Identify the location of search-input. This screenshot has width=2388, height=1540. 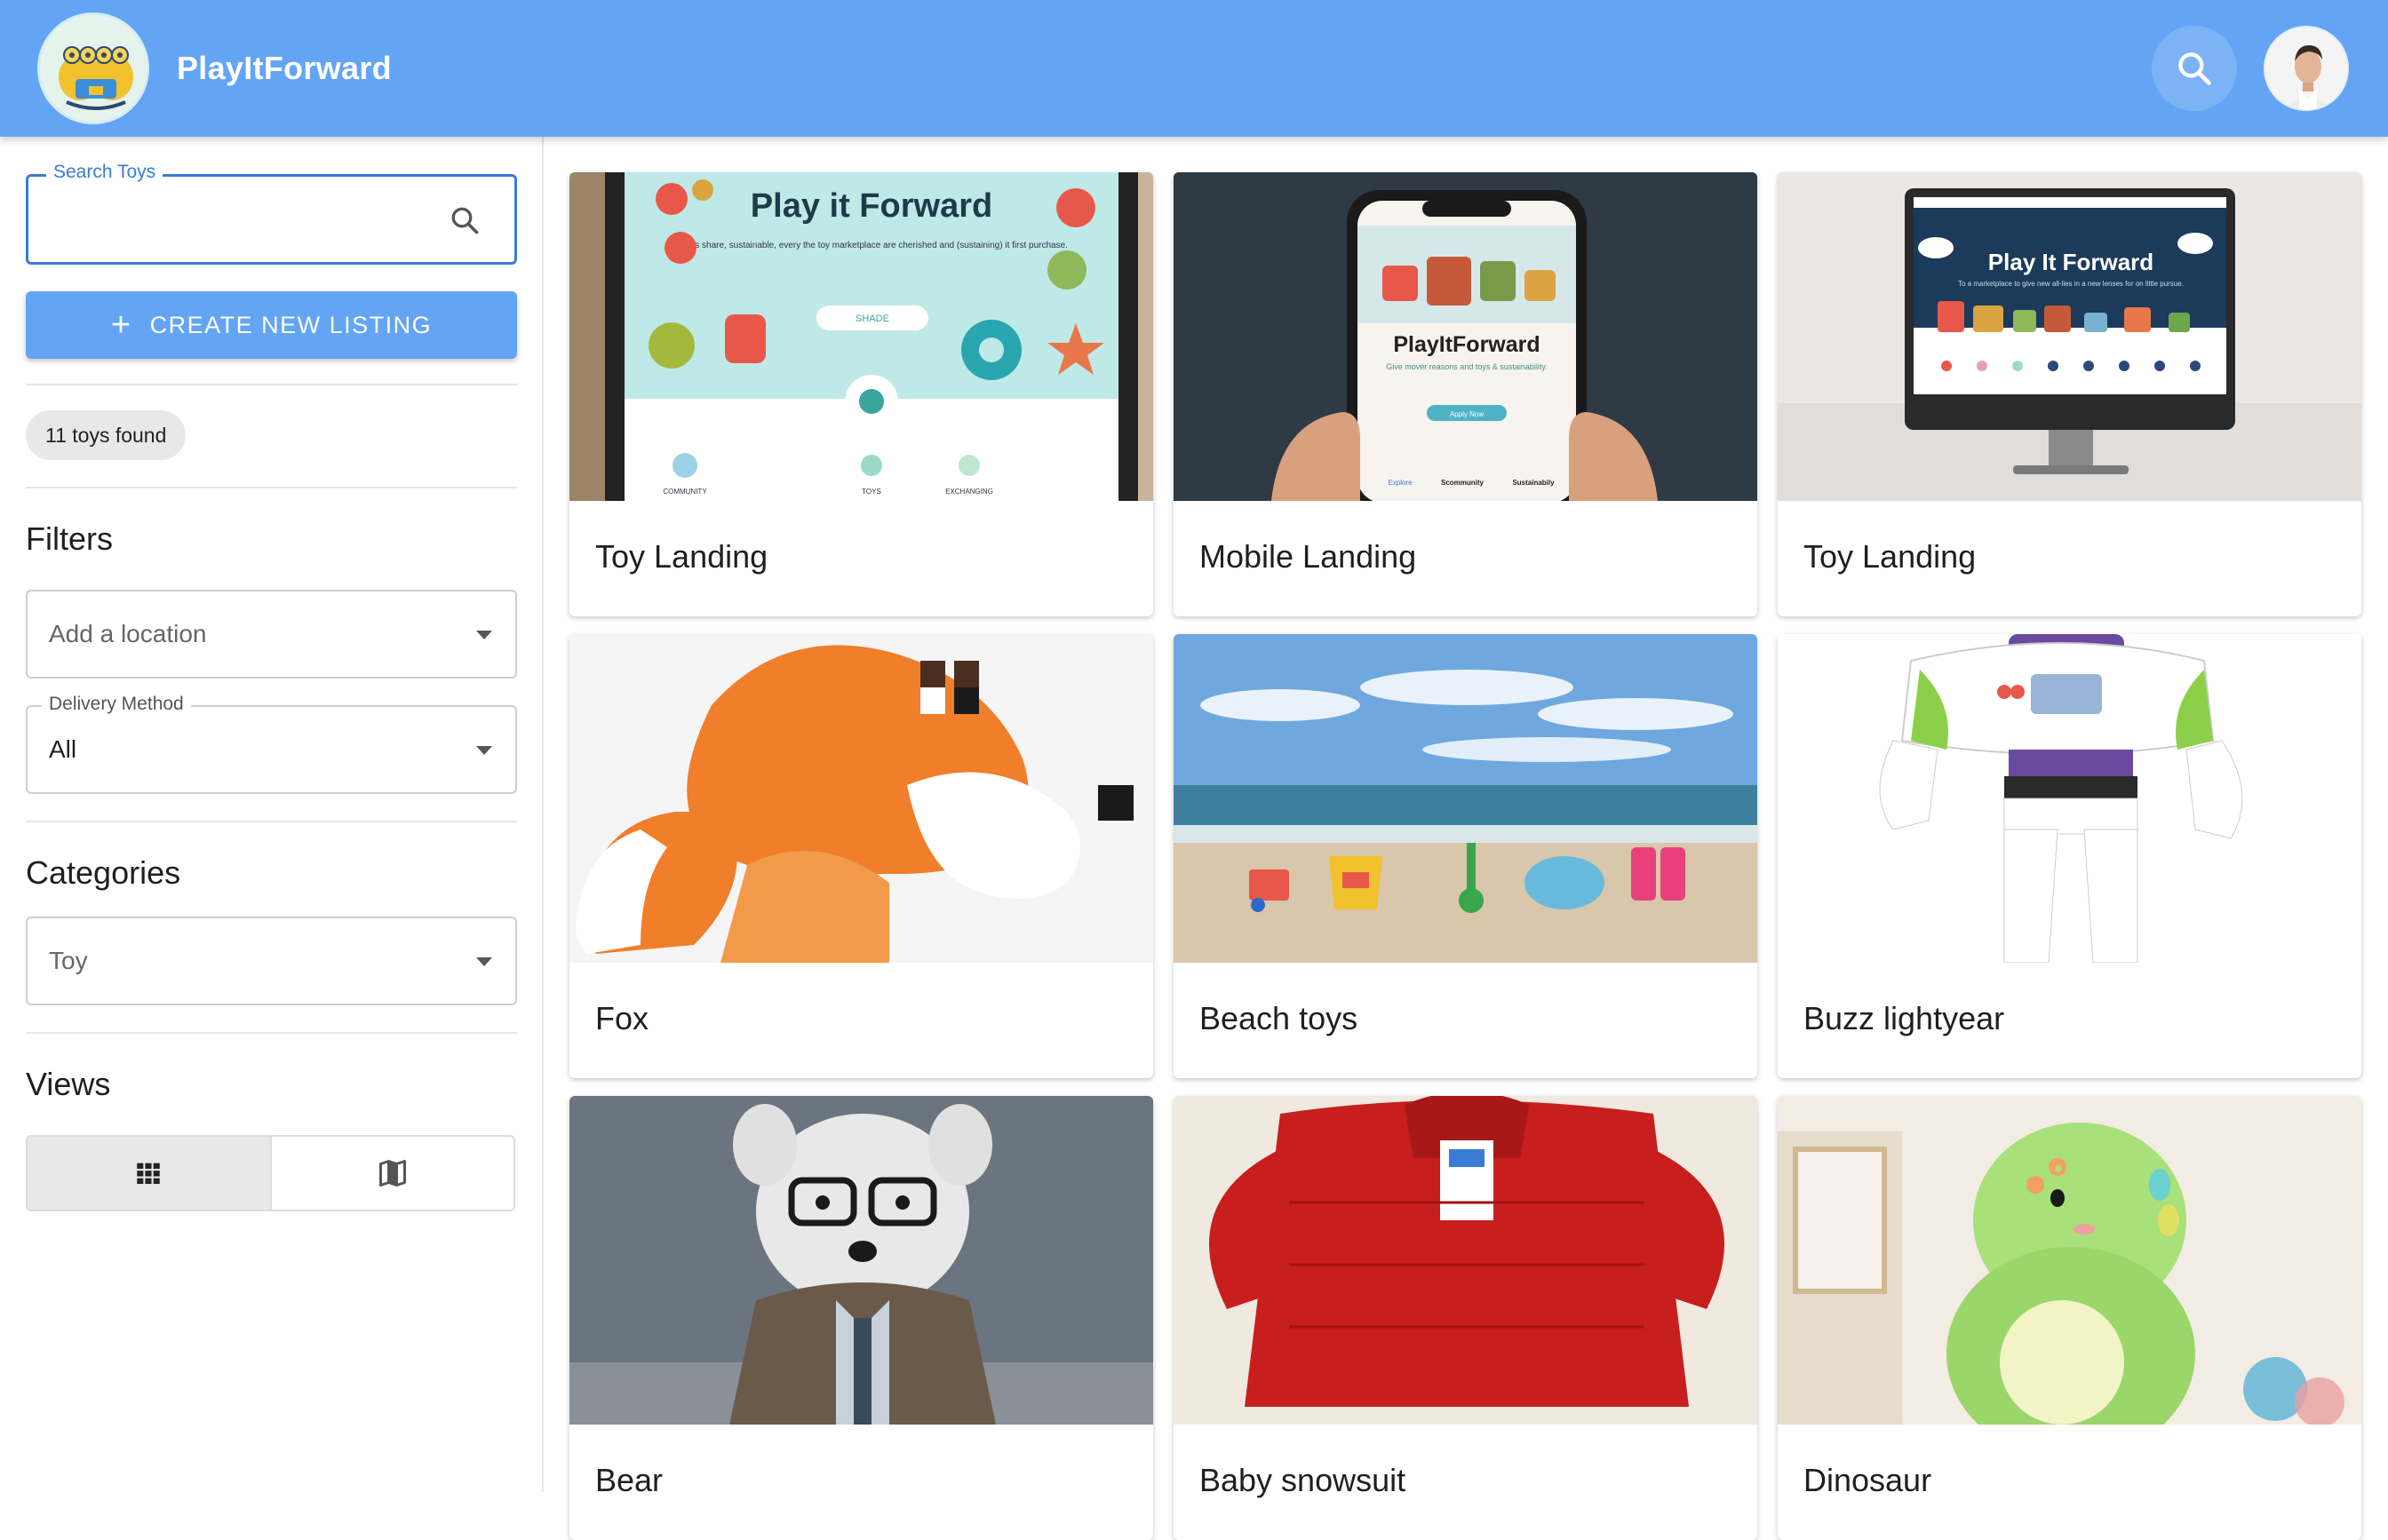
(232, 220).